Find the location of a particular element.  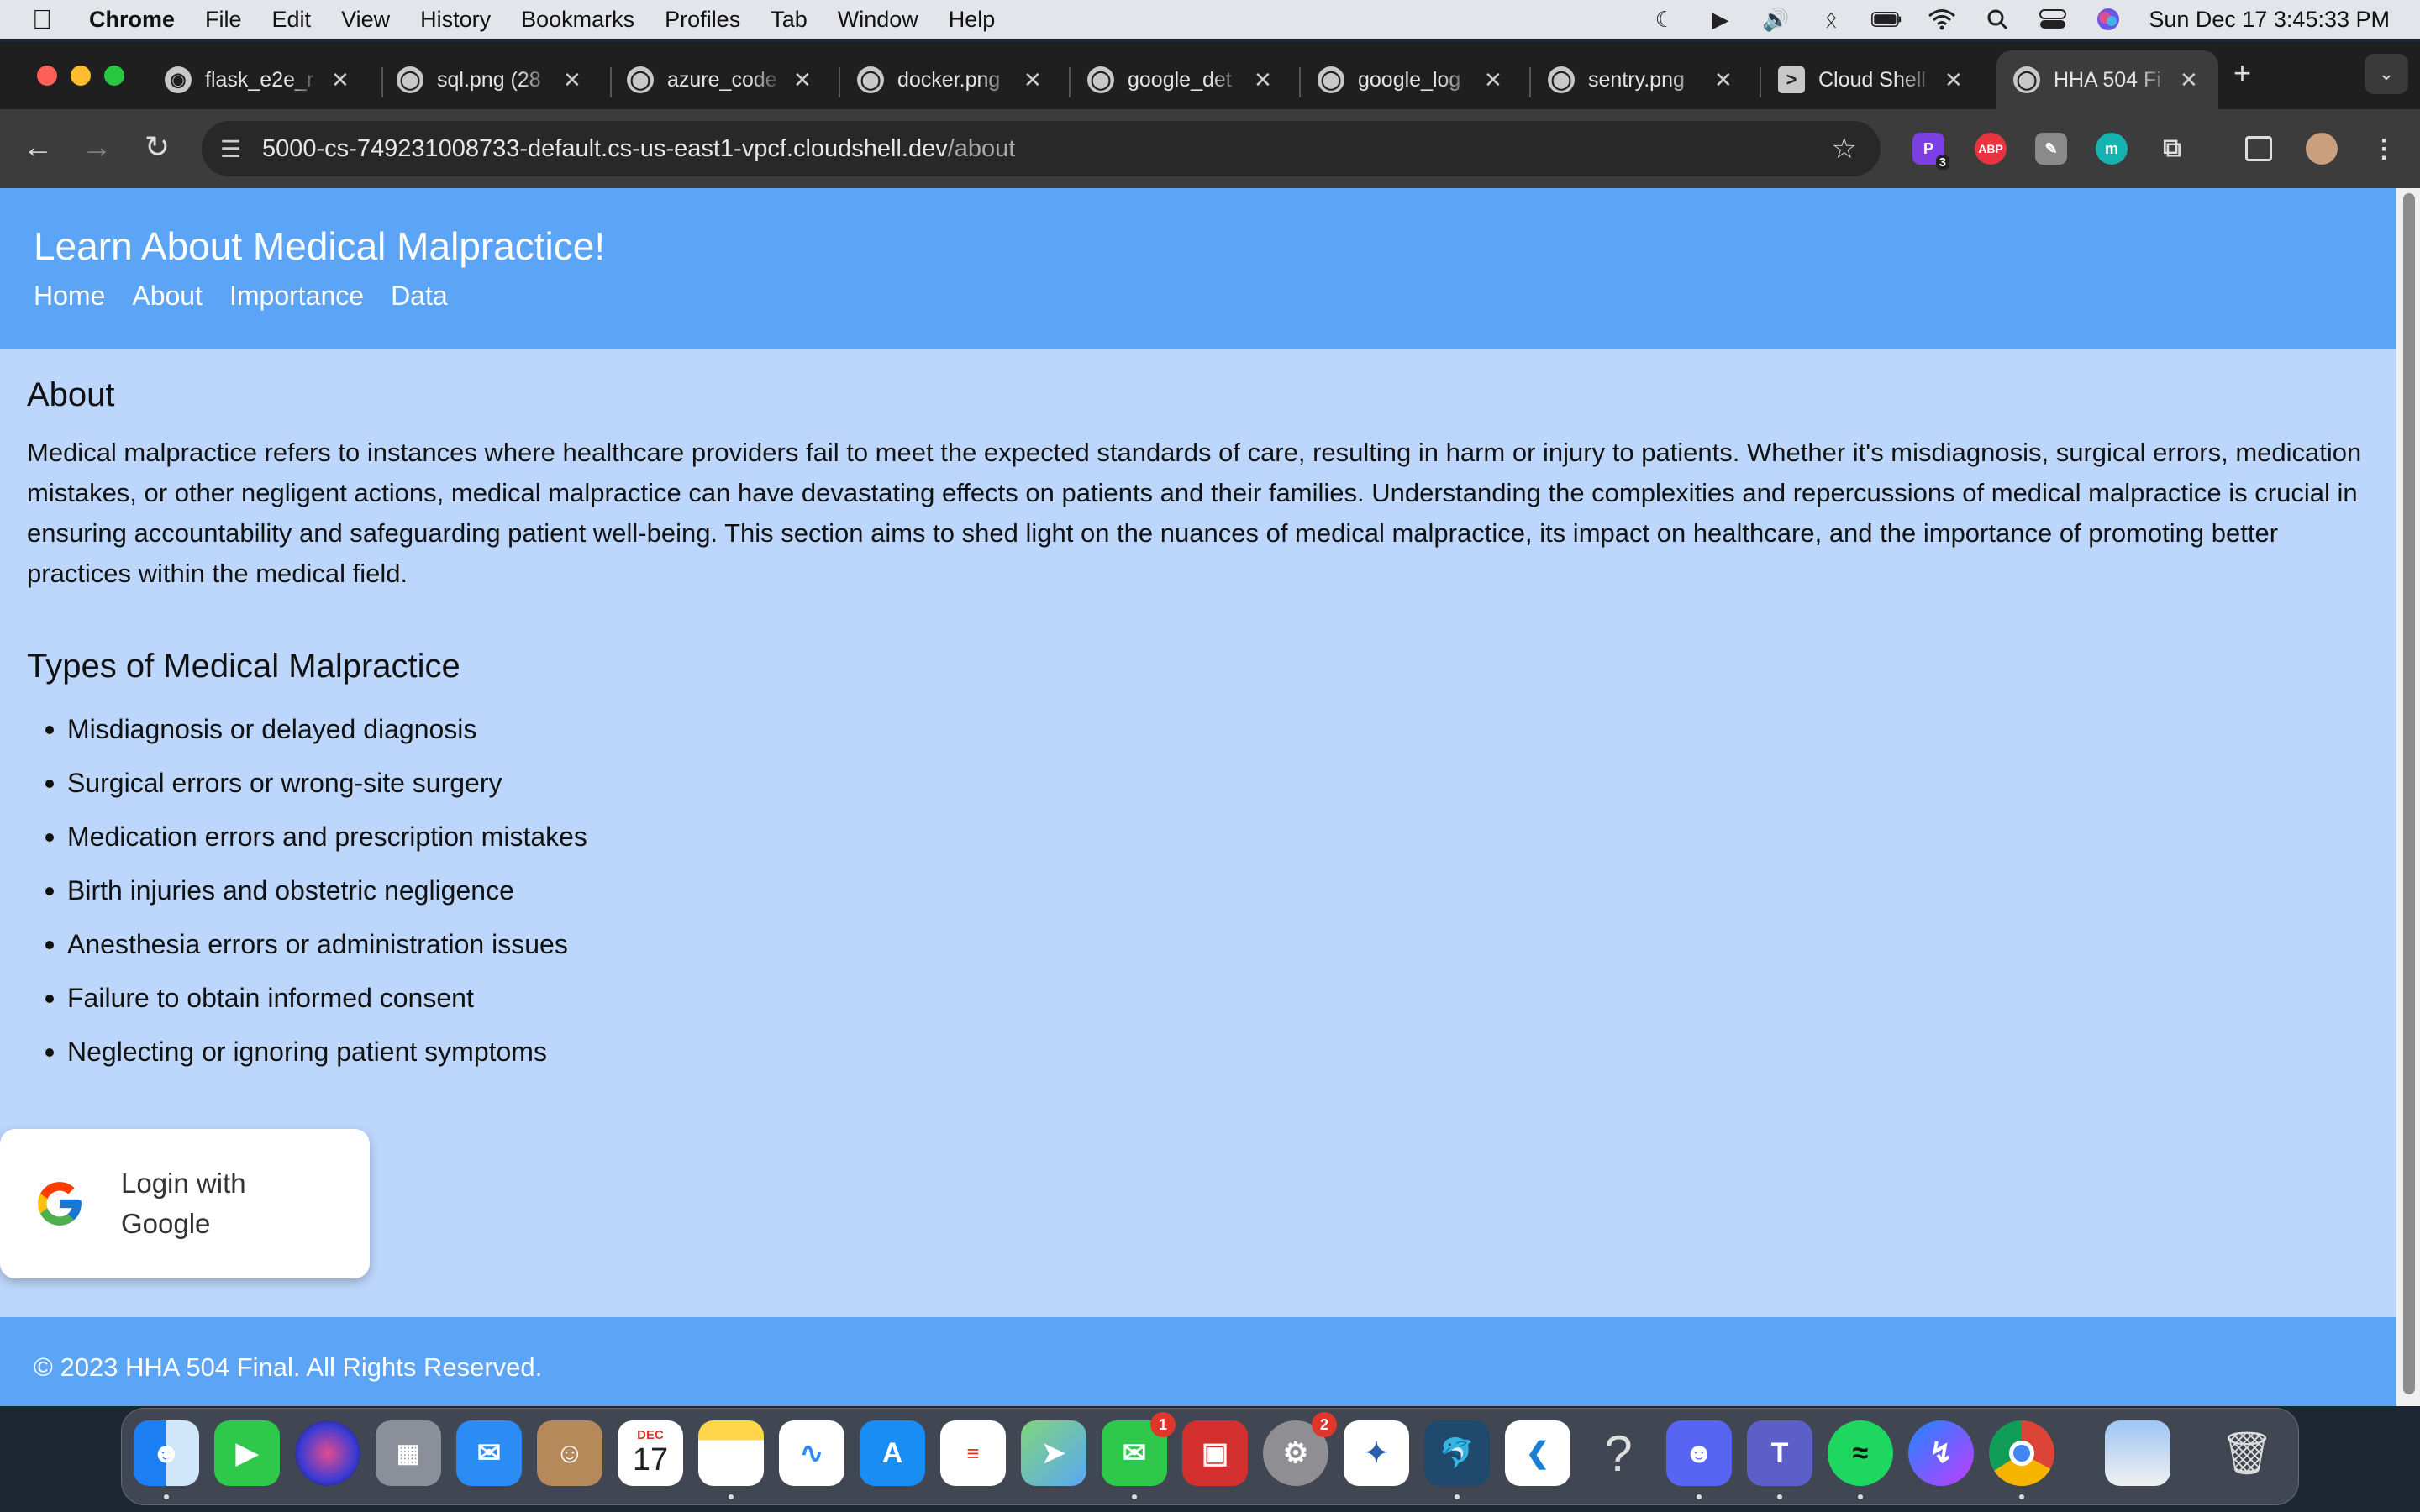

reminders-icon: ≡ is located at coordinates (973, 1453).